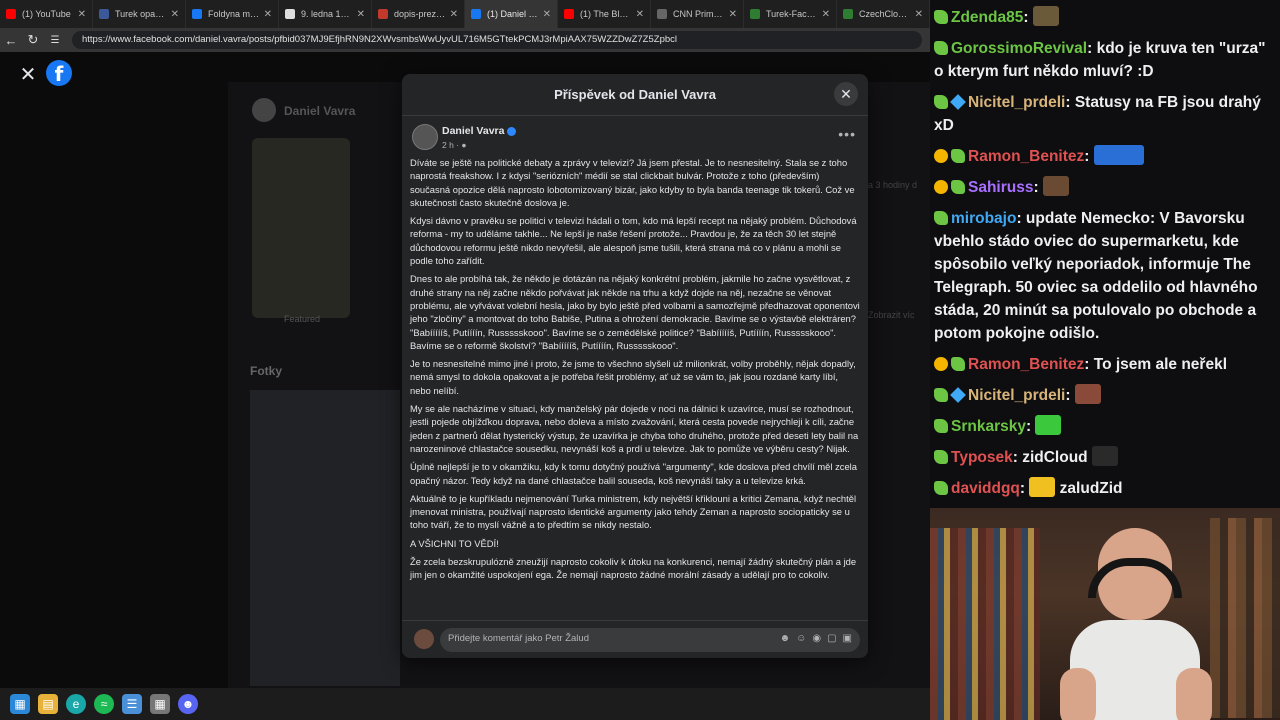 This screenshot has width=1280, height=720. I want to click on tab-label: Turek-Facebook, so click(792, 14).